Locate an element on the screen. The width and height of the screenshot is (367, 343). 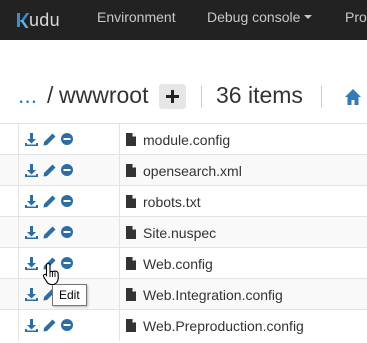
file-name-cell: Site.nuspec is located at coordinates (171, 232).